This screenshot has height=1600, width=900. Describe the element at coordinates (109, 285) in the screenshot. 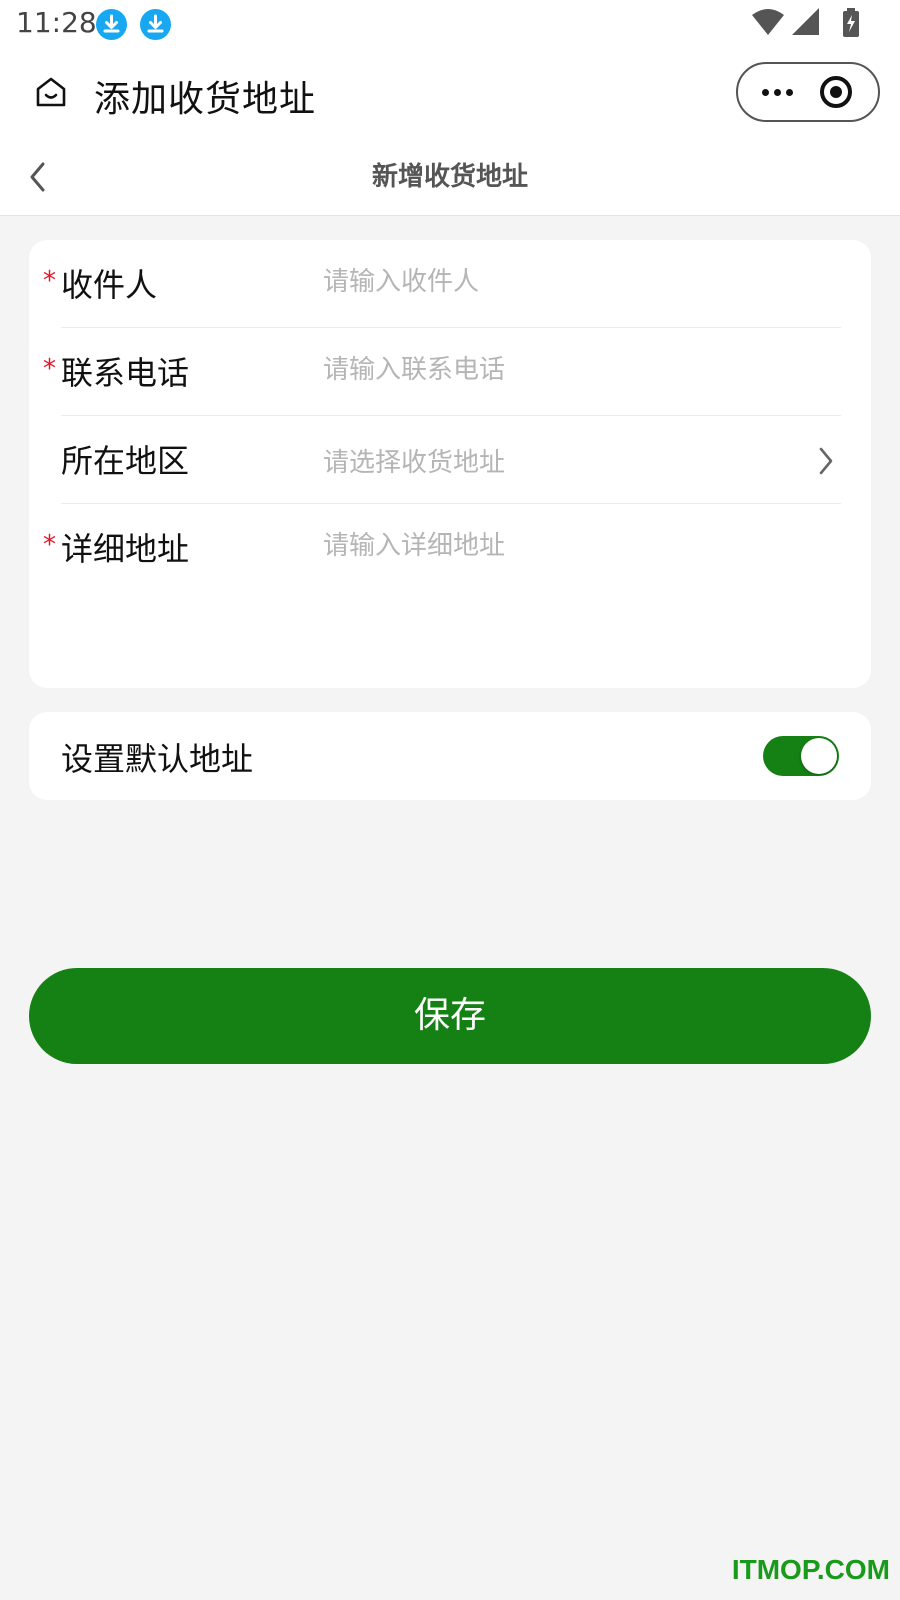

I see `recipient-label: 收件人` at that location.